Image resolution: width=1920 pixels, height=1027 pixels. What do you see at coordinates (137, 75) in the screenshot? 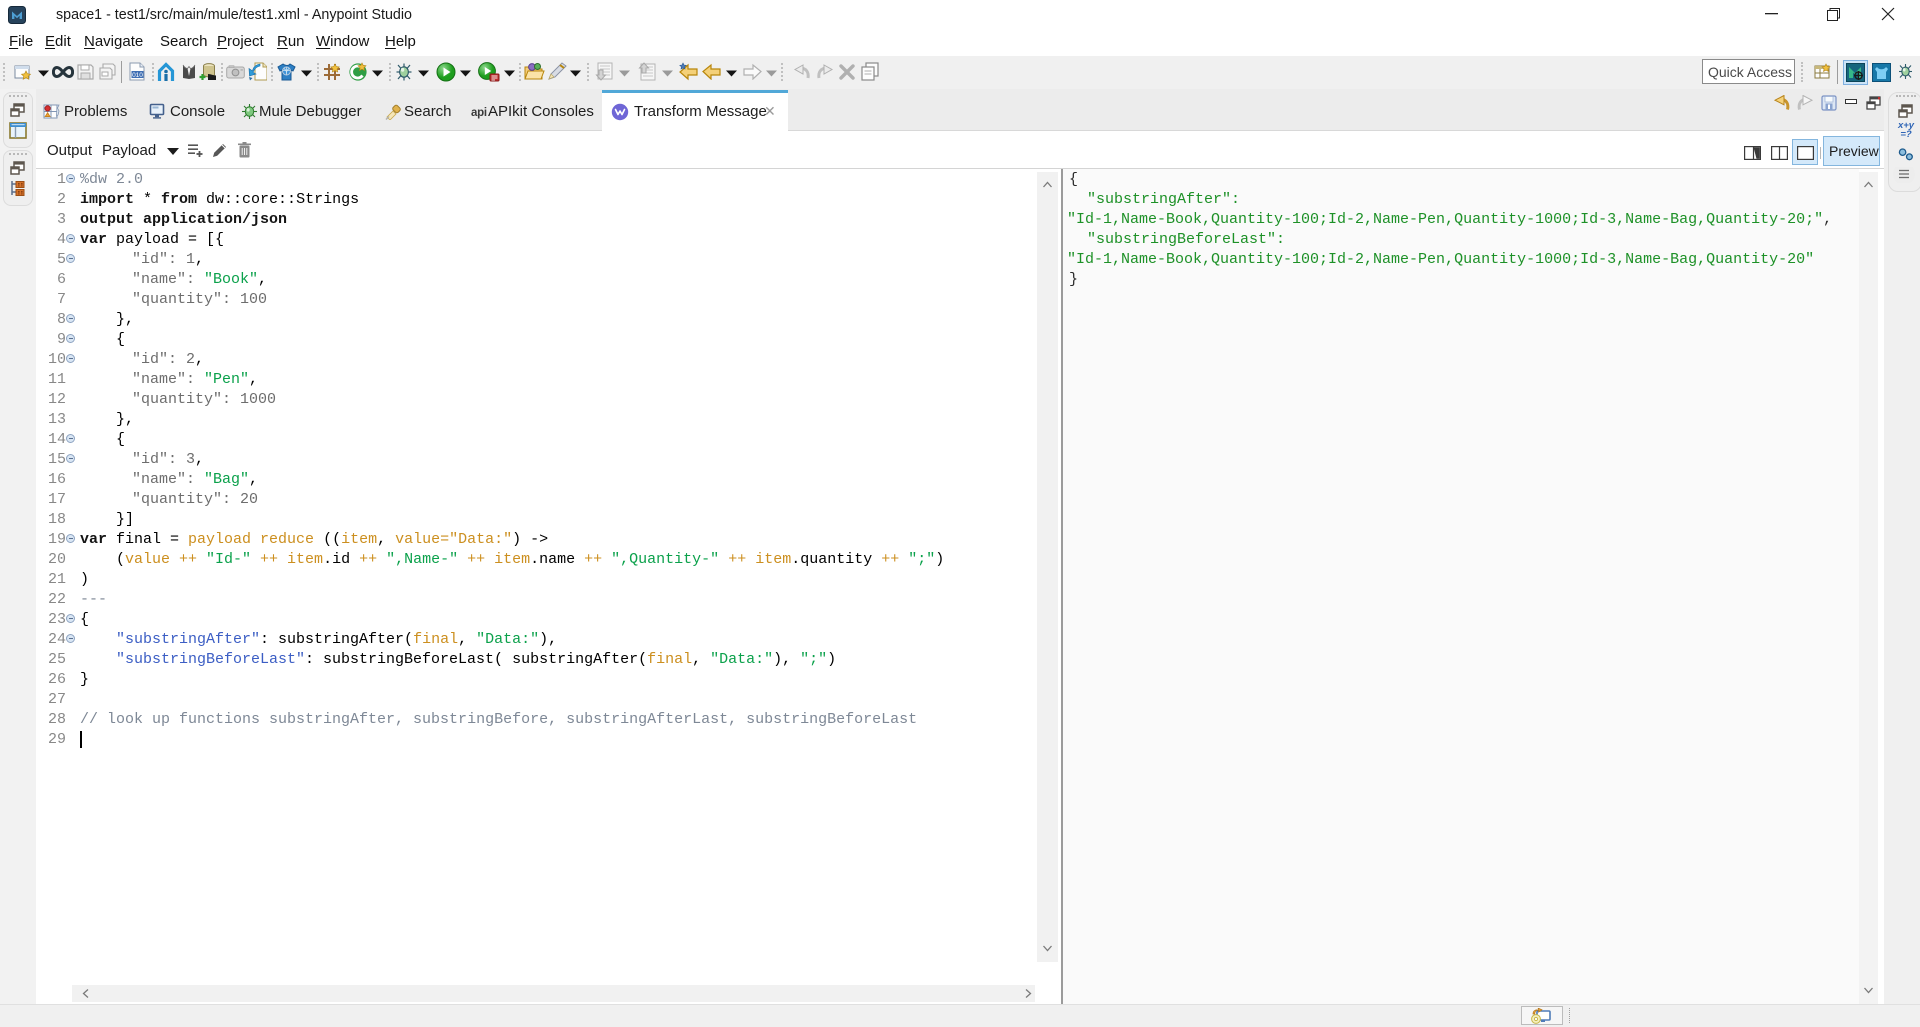
I see `svg-text: 010` at bounding box center [137, 75].